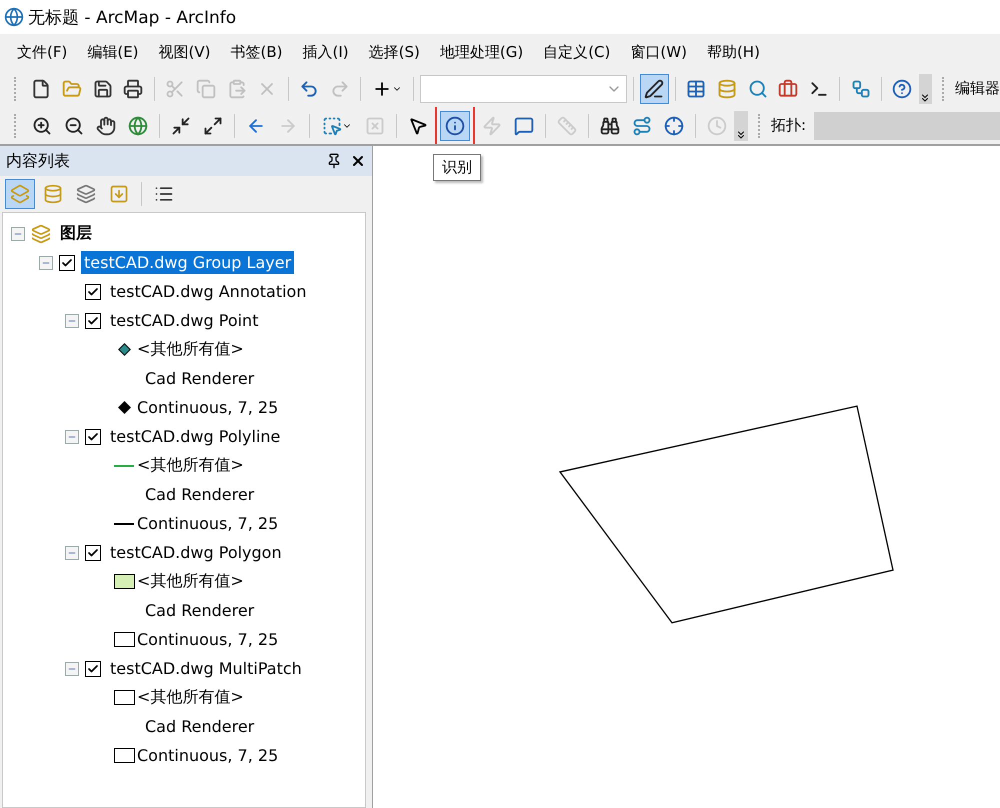  Describe the element at coordinates (175, 88) in the screenshot. I see `scissors-icon` at that location.